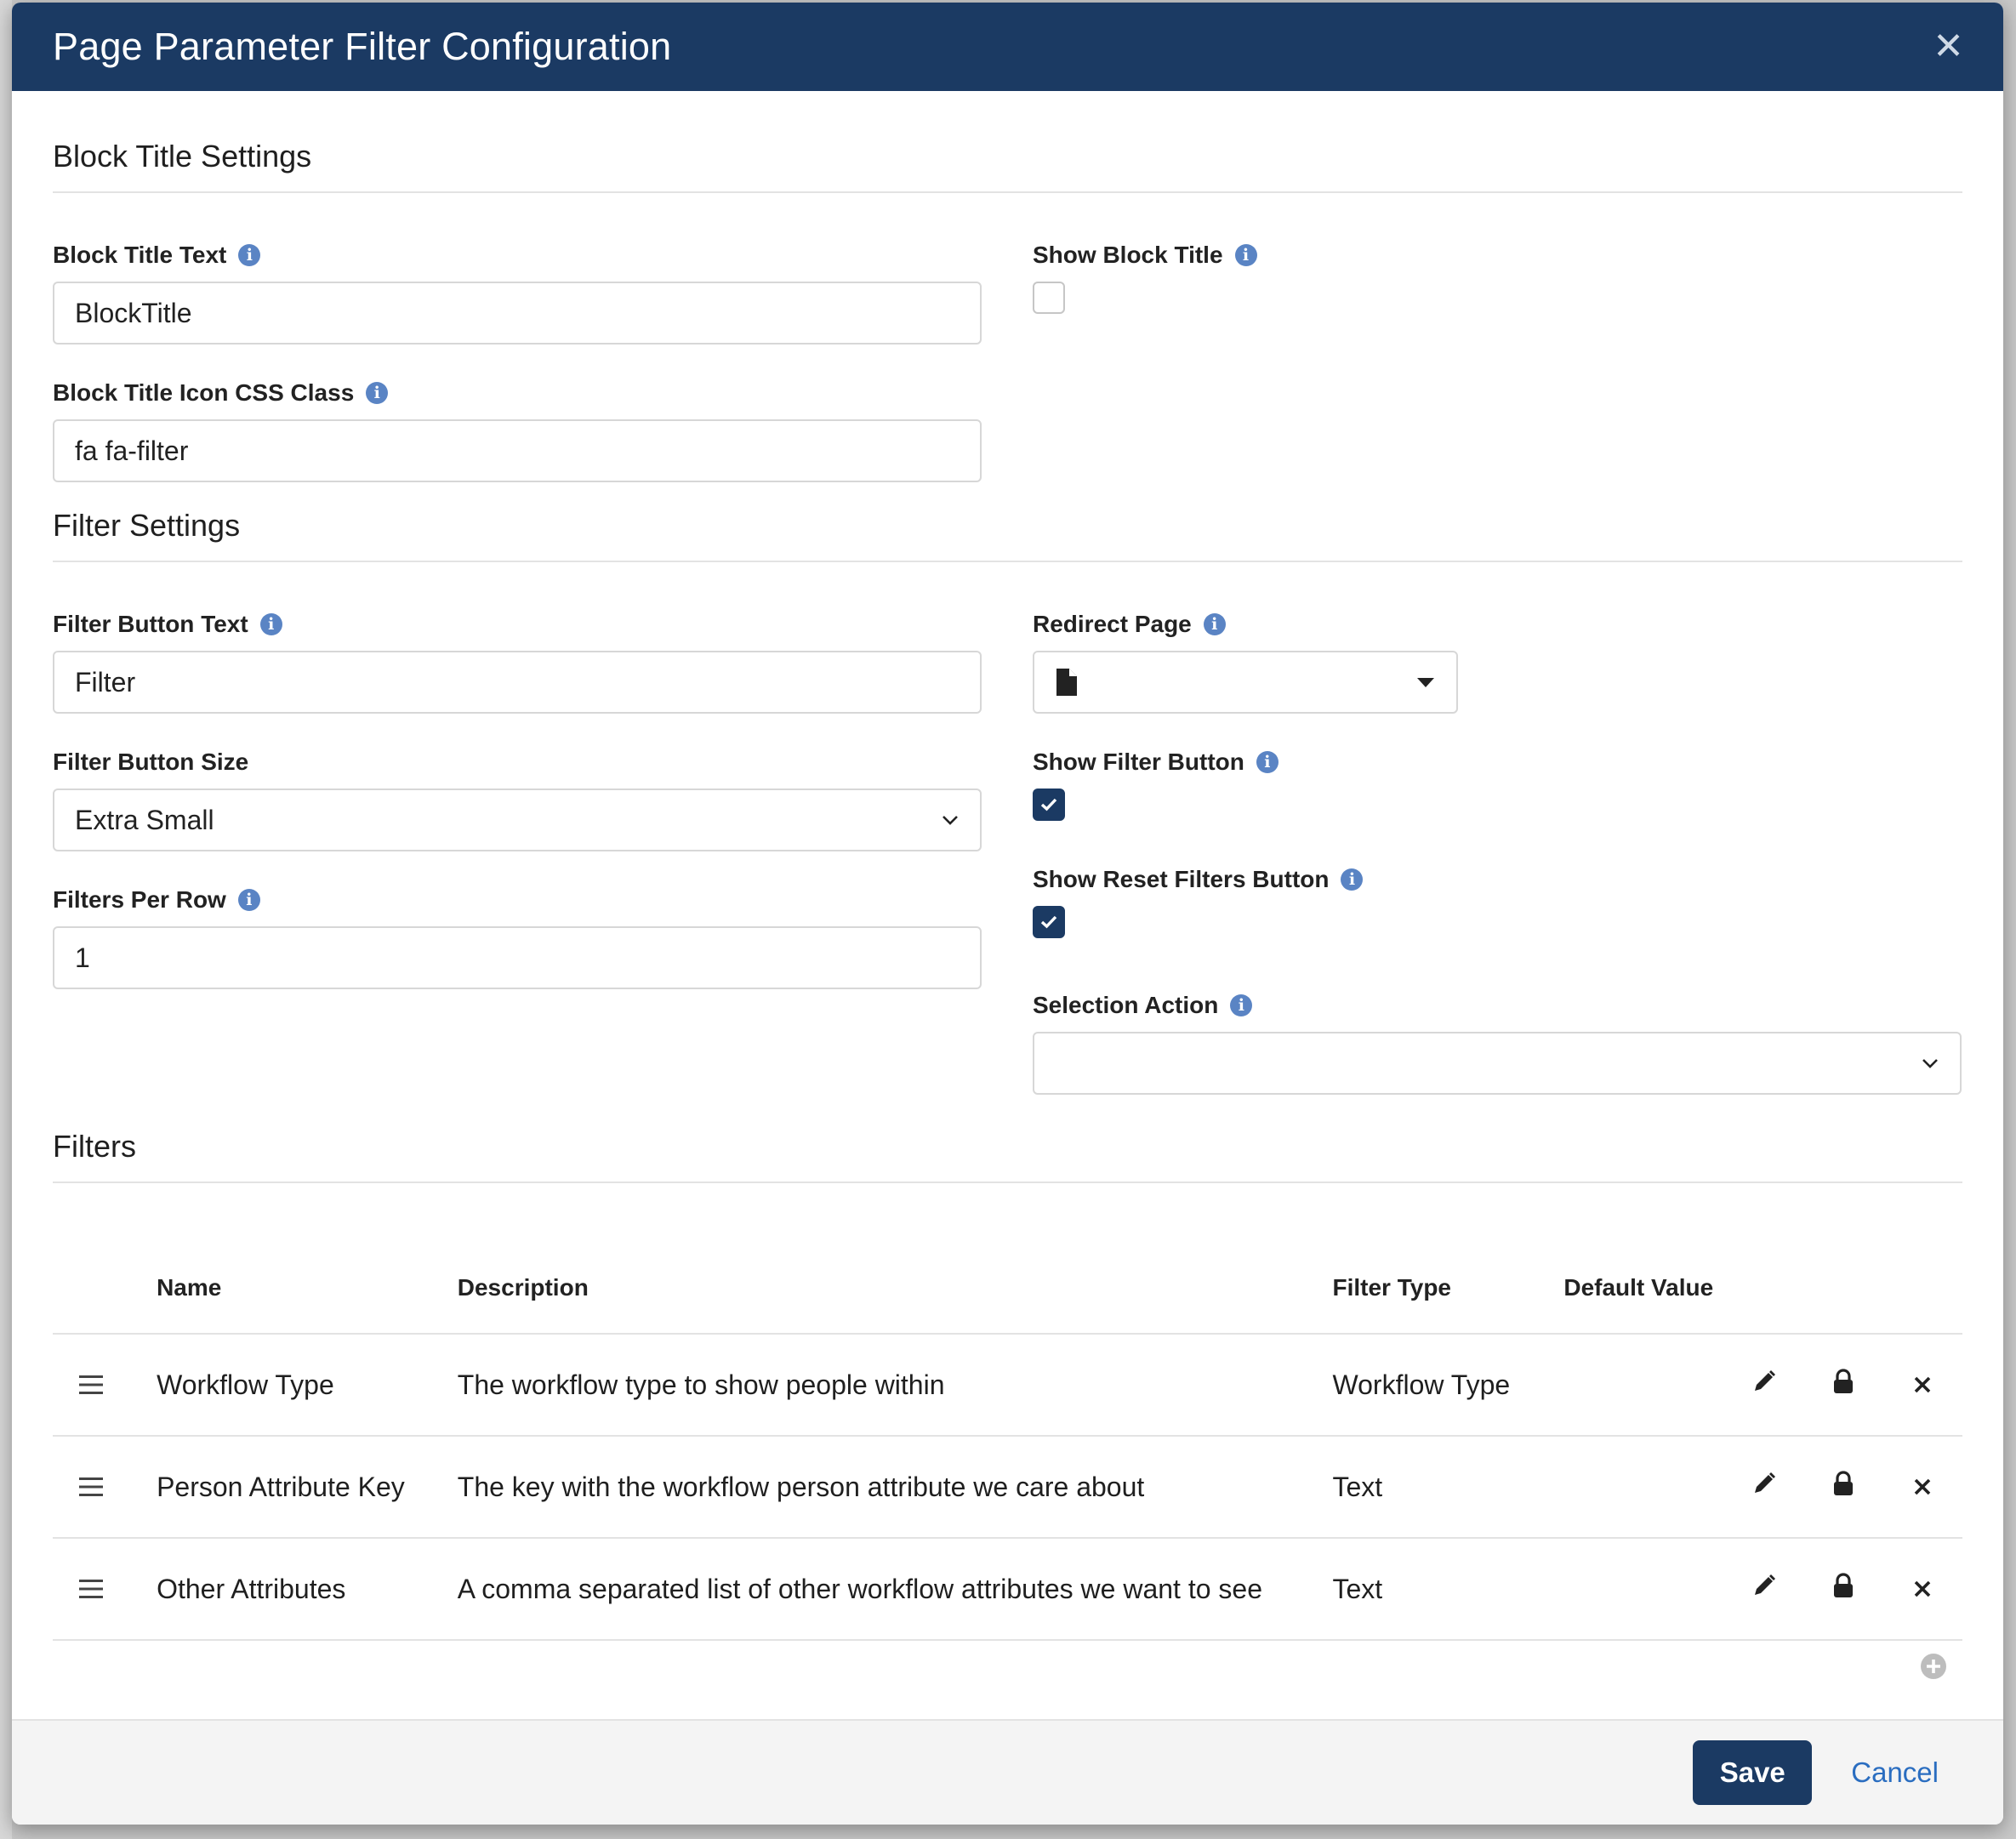  What do you see at coordinates (1497, 1063) in the screenshot?
I see `selection-action-select` at bounding box center [1497, 1063].